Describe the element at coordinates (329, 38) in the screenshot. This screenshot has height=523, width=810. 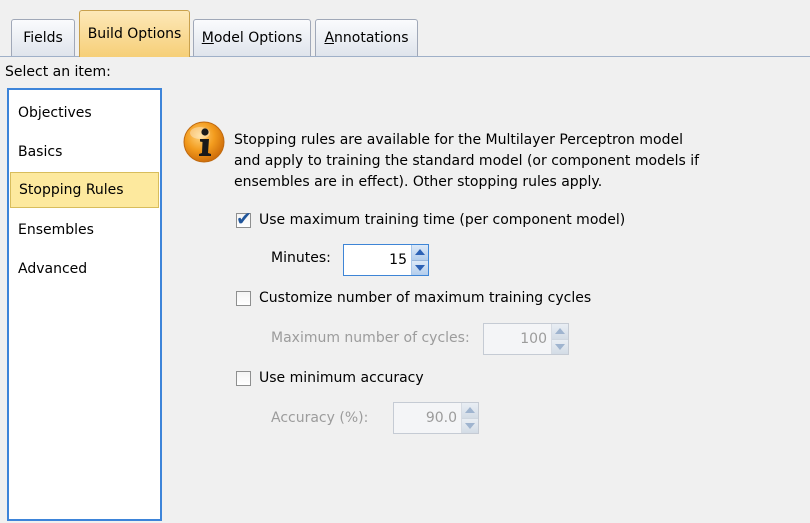
I see `tab-annotations-mnemonic: A` at that location.